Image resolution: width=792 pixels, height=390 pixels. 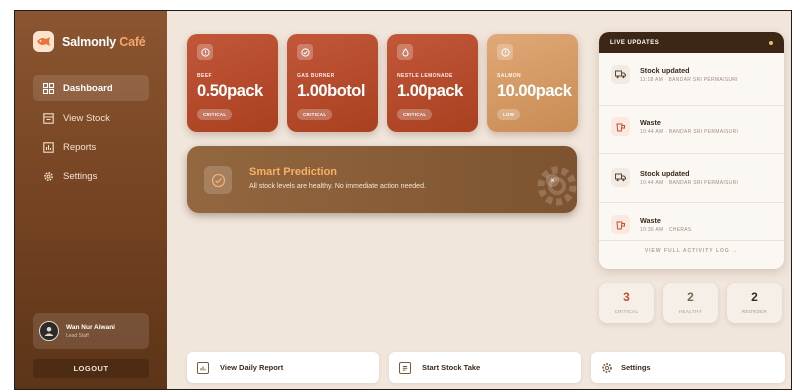 I want to click on live-status-dot-icon, so click(x=771, y=42).